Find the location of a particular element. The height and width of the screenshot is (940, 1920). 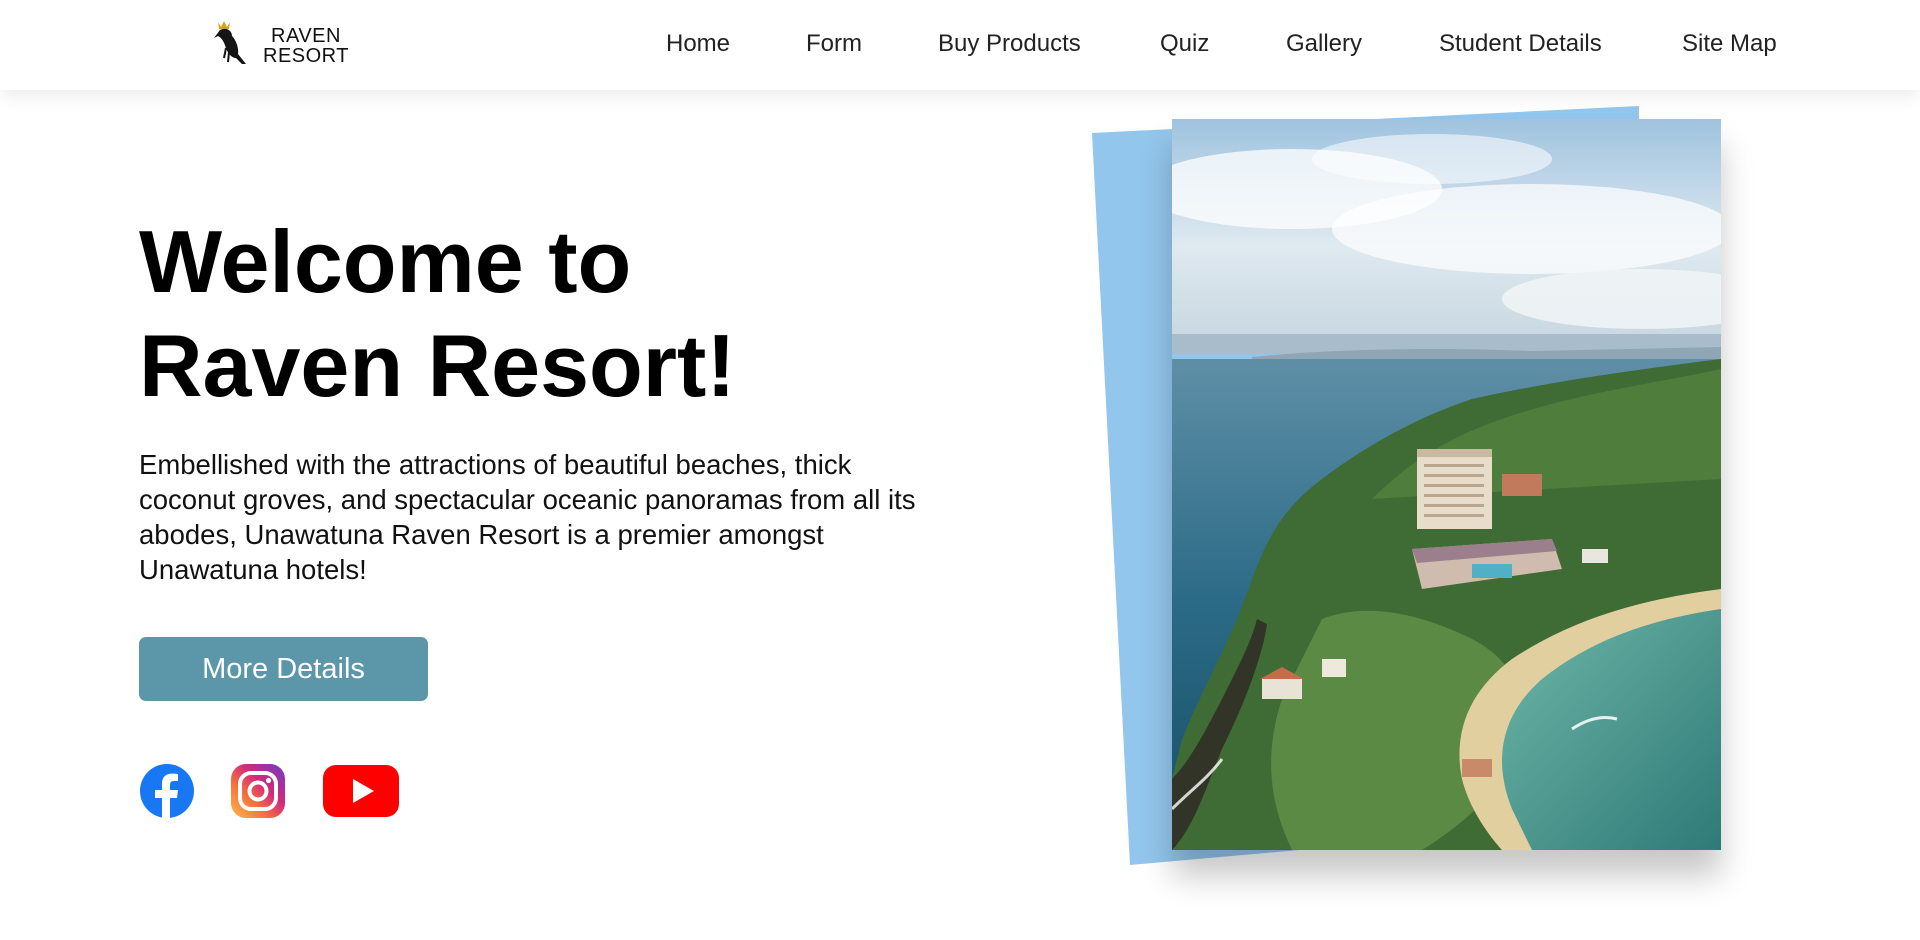

nav-student-details: Student Details is located at coordinates (1520, 44).